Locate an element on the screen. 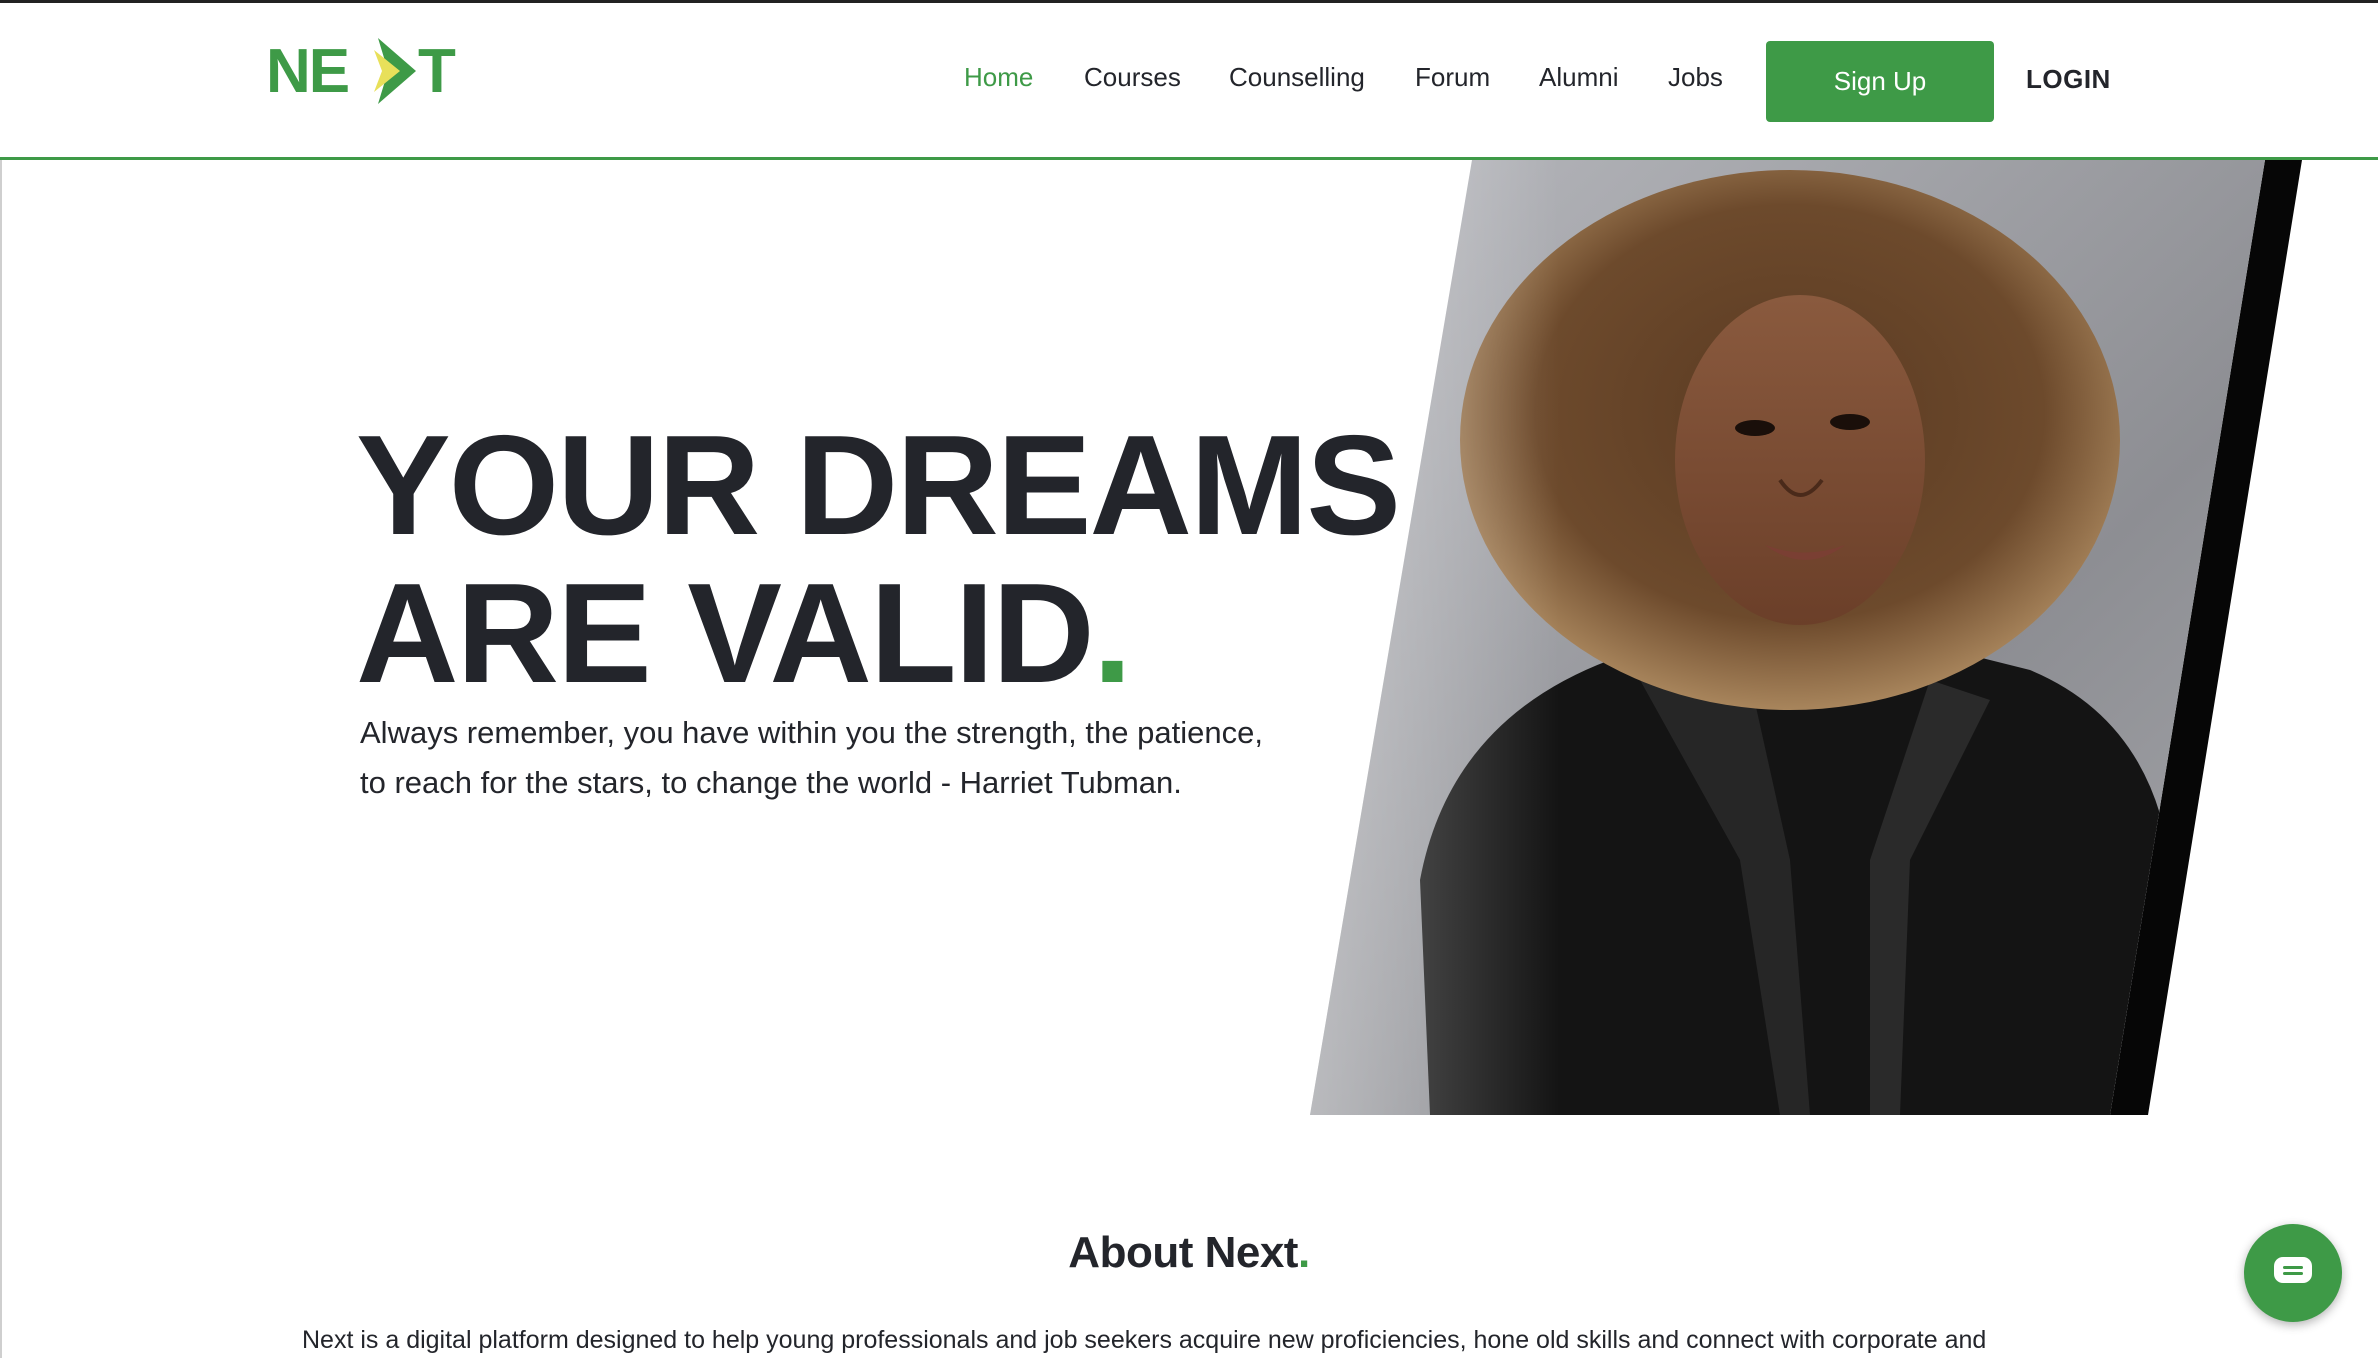 Image resolution: width=2378 pixels, height=1358 pixels. about-title-text: About Next is located at coordinates (1183, 1252).